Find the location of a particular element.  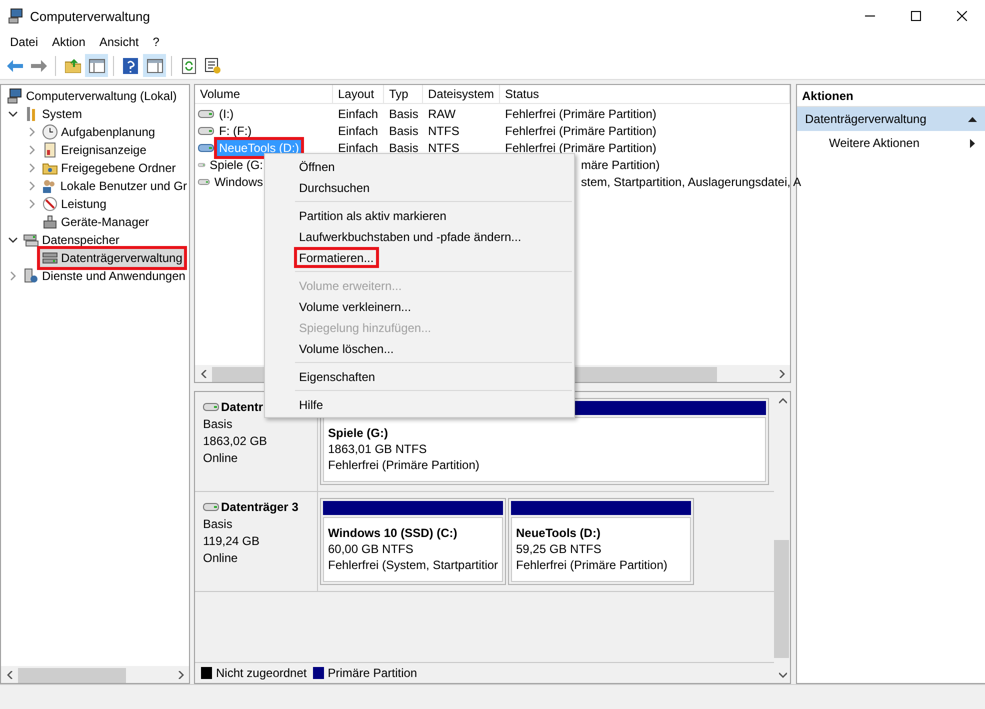

disk-size: 119,24 GB is located at coordinates (231, 541).